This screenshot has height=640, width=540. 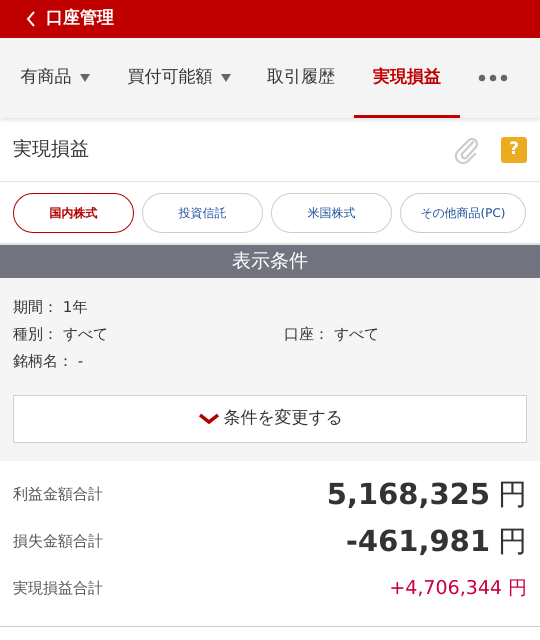 What do you see at coordinates (48, 361) in the screenshot?
I see `condition-text: 銘柄名： -` at bounding box center [48, 361].